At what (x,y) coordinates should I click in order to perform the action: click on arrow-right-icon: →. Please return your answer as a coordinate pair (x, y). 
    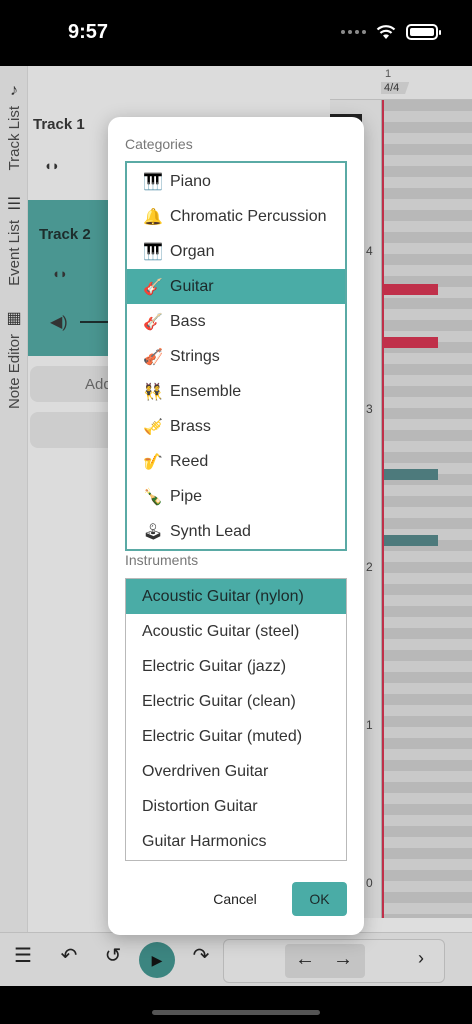
    Looking at the image, I should click on (343, 959).